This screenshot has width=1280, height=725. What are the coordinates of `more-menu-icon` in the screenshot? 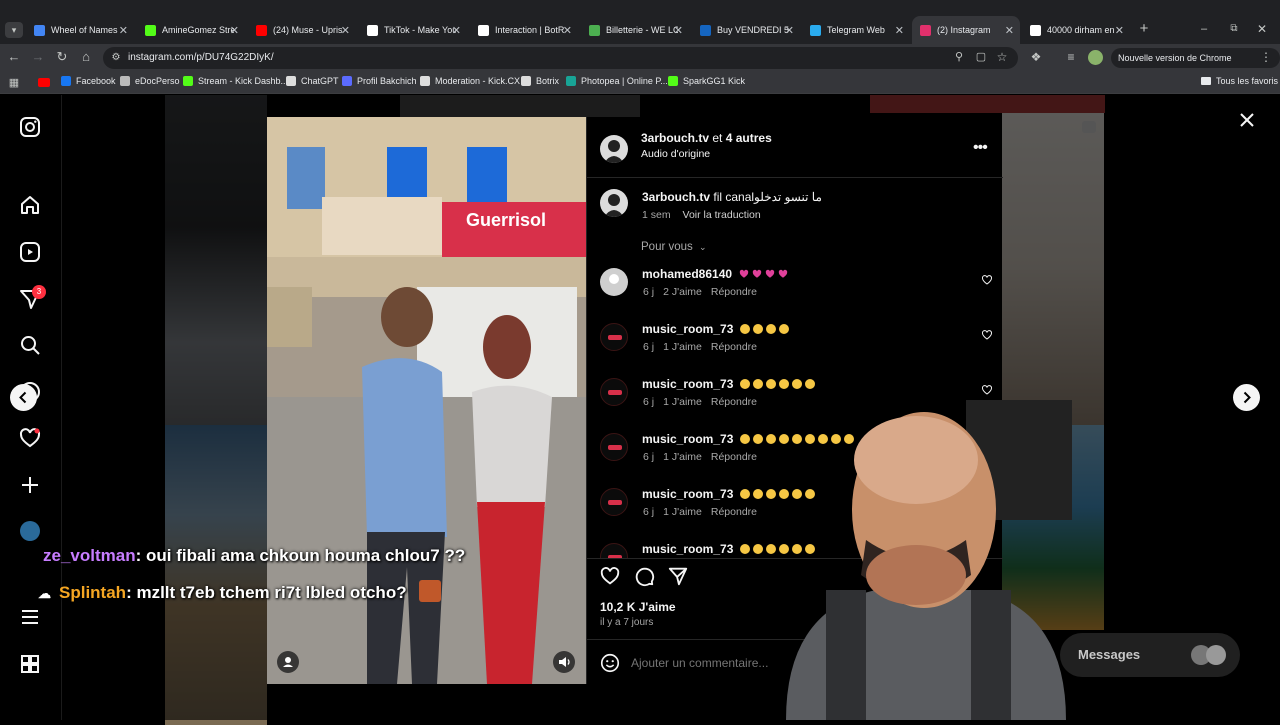 It's located at (30, 617).